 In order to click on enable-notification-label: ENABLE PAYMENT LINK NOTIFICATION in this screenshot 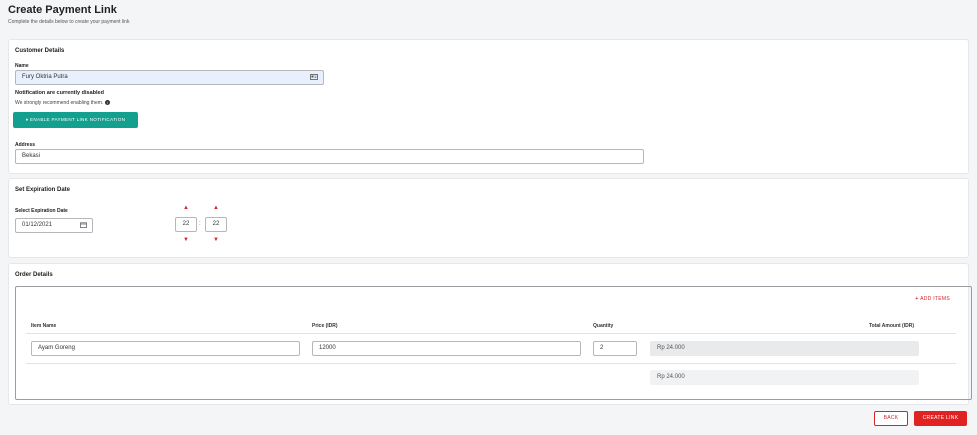, I will do `click(77, 119)`.